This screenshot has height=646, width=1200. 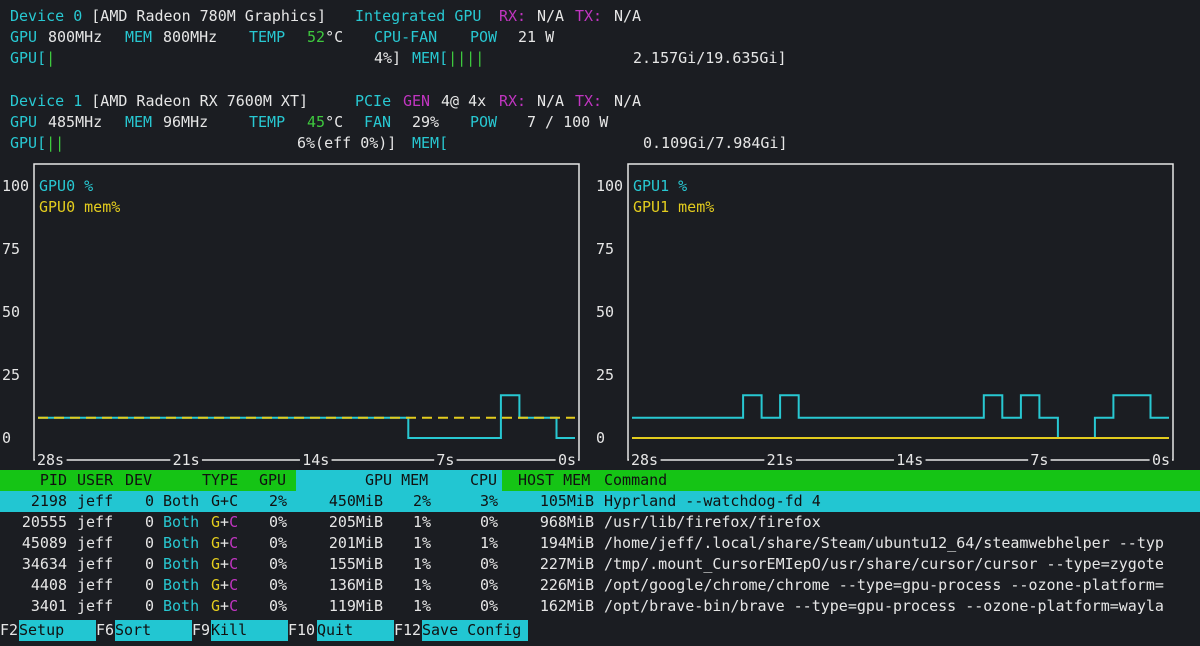 I want to click on cell-cpu-usage: 3%, so click(x=488, y=501).